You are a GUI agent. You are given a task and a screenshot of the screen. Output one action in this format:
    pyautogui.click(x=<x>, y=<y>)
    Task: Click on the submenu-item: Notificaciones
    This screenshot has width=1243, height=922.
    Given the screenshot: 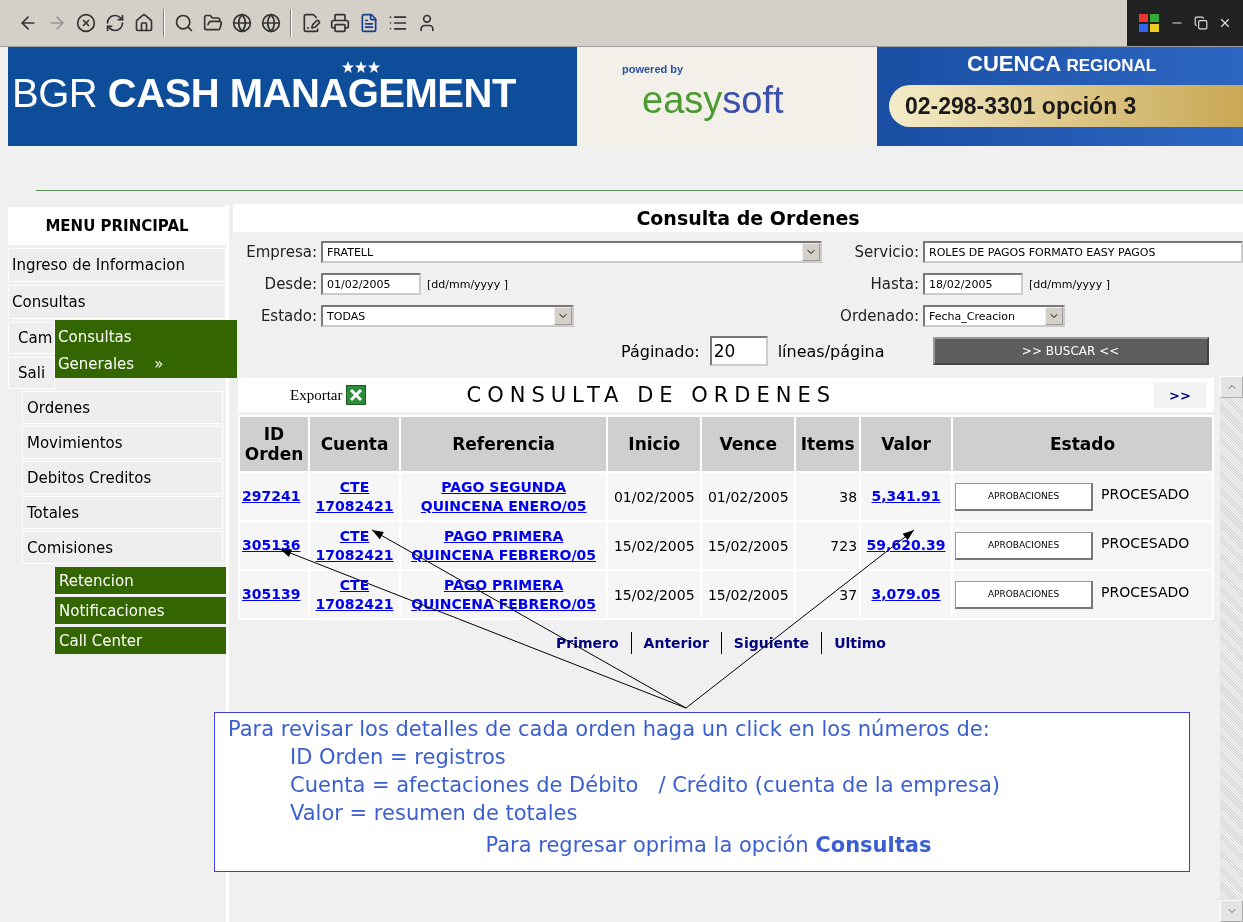 What is the action you would take?
    pyautogui.click(x=140, y=610)
    